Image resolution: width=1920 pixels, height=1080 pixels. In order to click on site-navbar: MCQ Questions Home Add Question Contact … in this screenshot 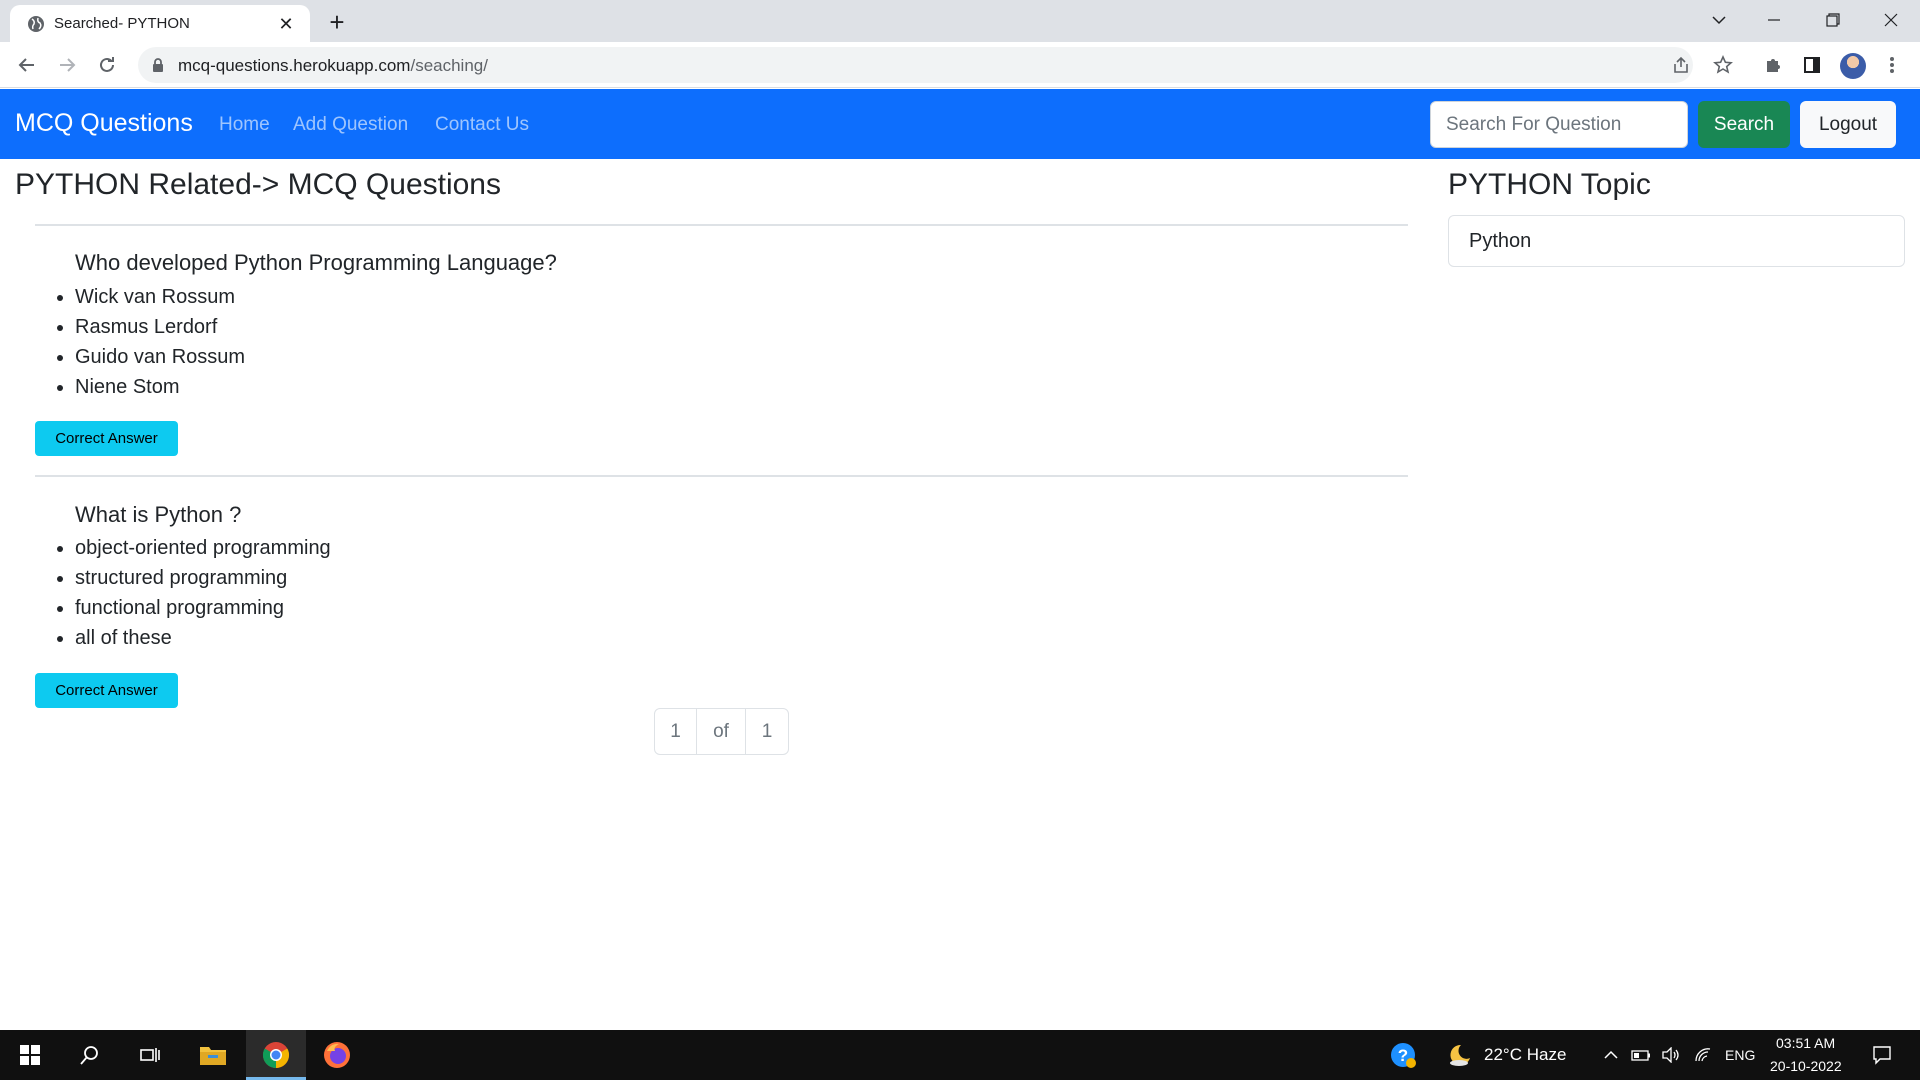, I will do `click(960, 124)`.